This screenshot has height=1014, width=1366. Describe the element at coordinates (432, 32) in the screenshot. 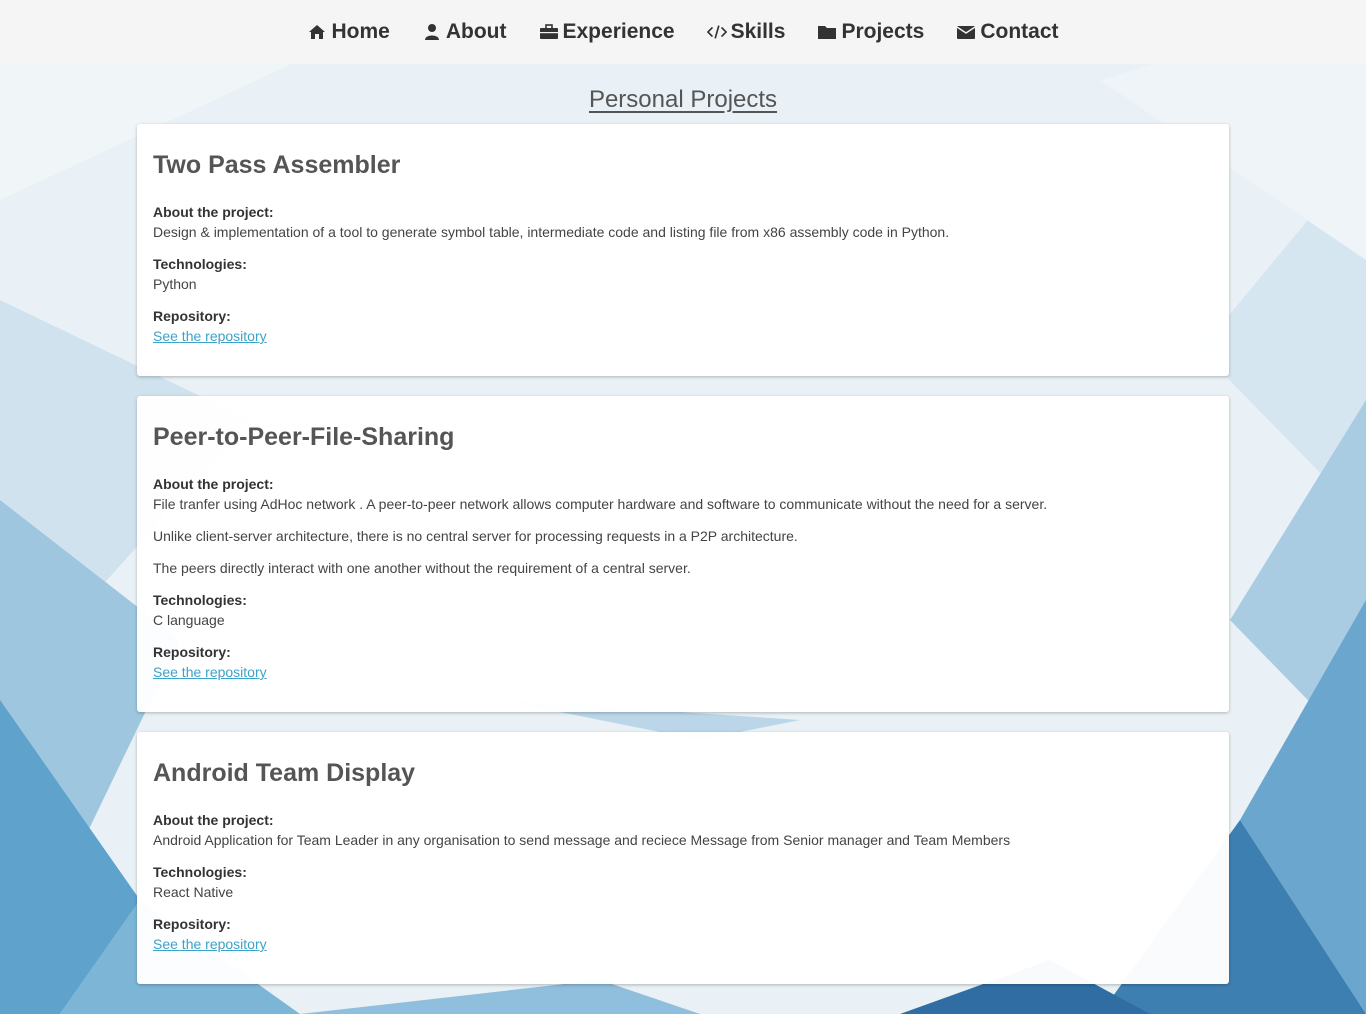

I see `user-icon` at that location.